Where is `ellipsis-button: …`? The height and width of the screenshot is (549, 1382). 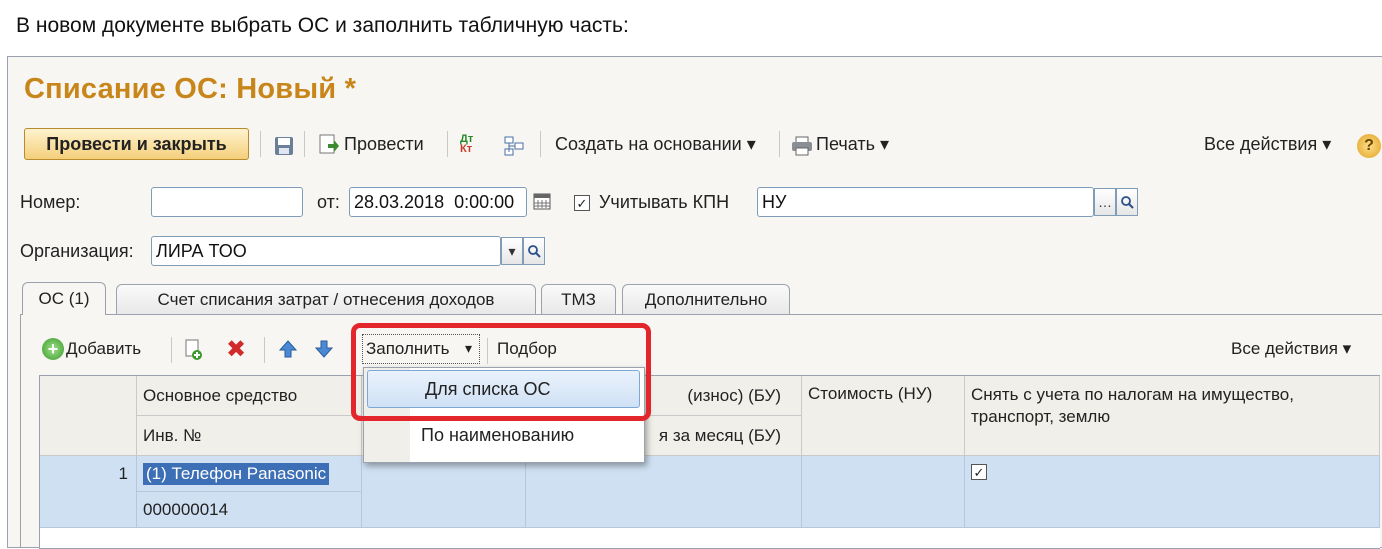 ellipsis-button: … is located at coordinates (1105, 202).